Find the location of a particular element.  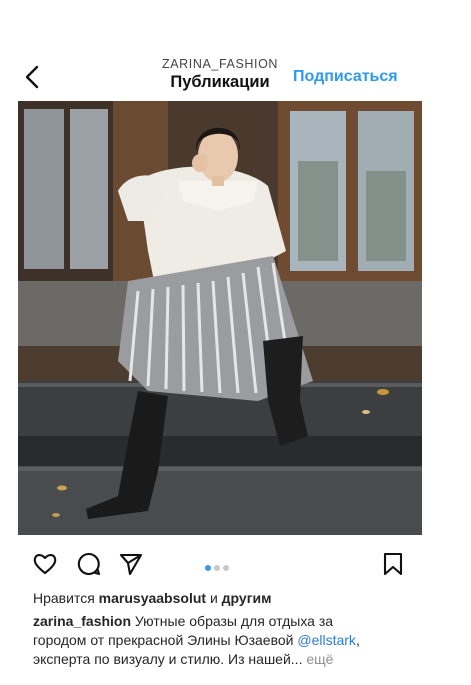

post-header: ZARINA_FASHION Публикации Подписаться is located at coordinates (235, 50).